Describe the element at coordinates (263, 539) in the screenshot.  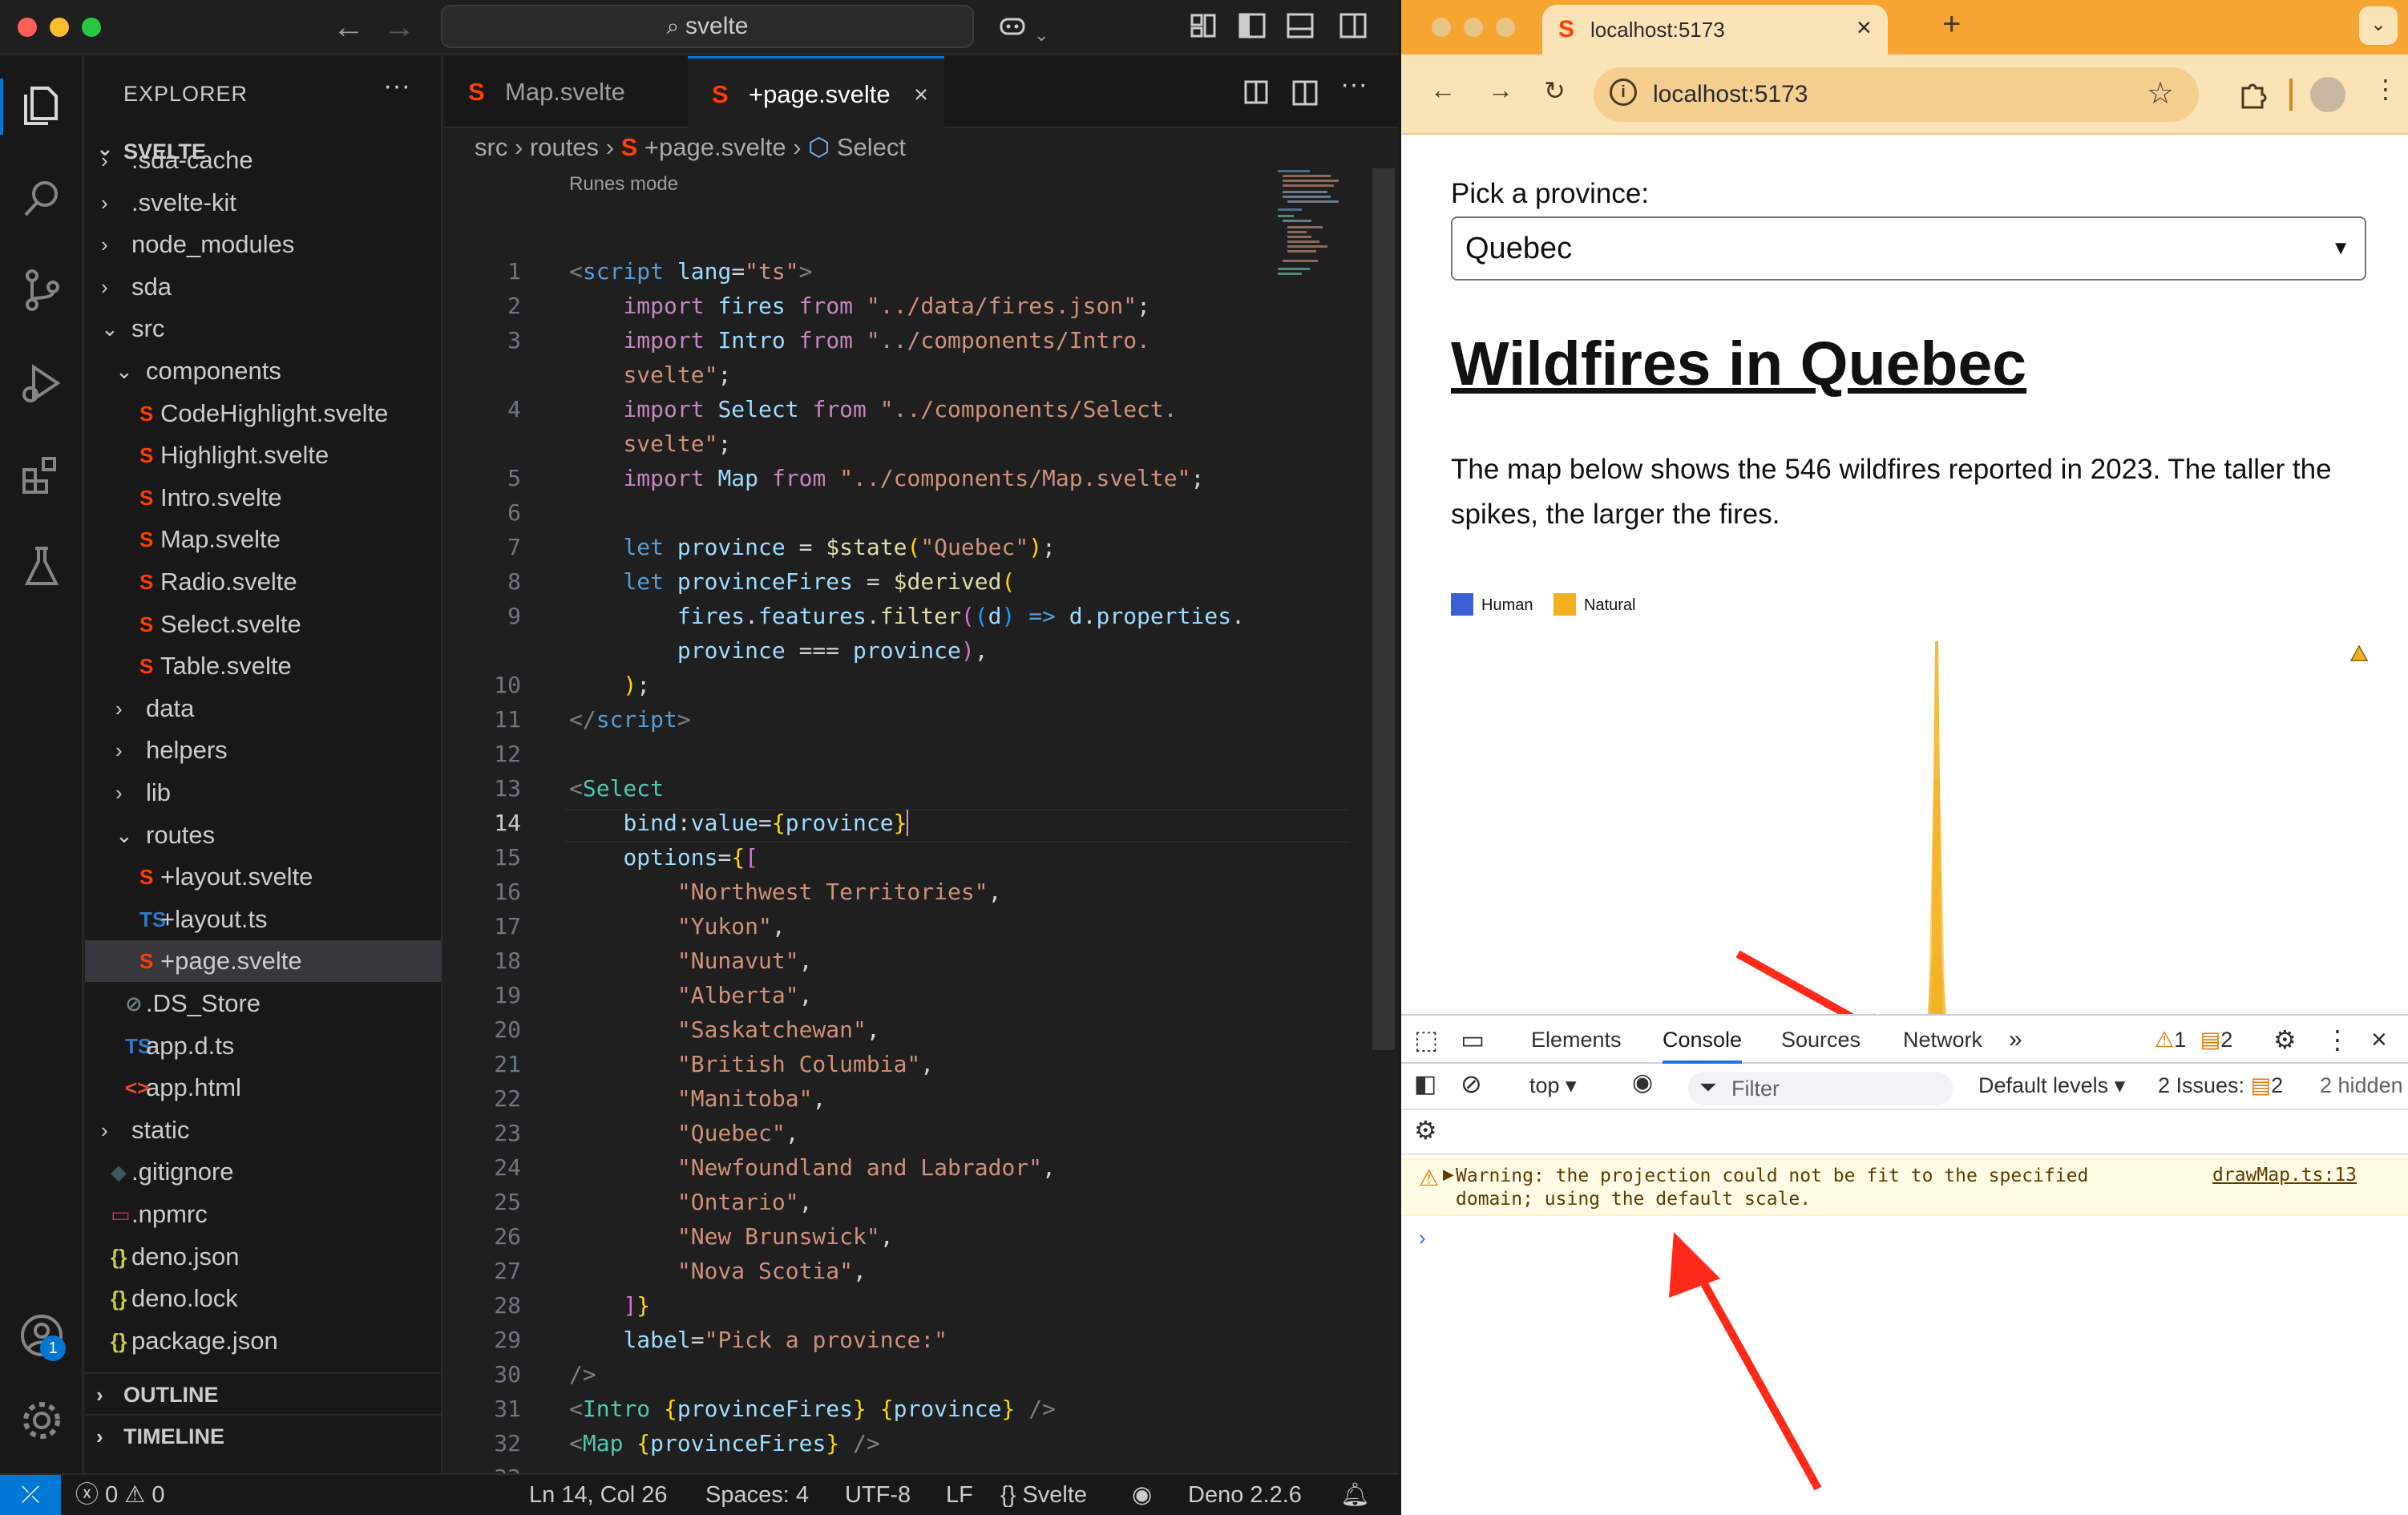
I see `tree-item: S Map.svelte` at that location.